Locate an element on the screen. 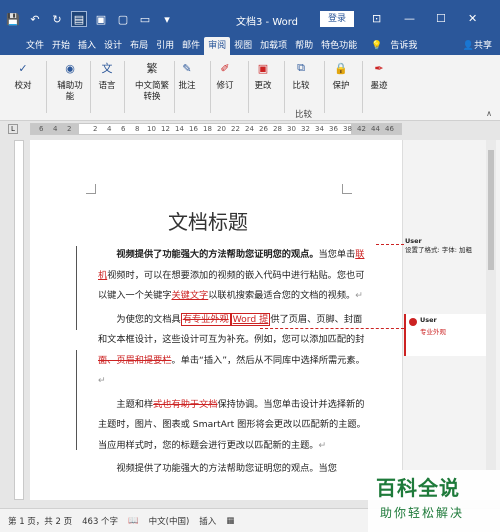 The width and height of the screenshot is (500, 532). ruler-number: 20 is located at coordinates (221, 129).